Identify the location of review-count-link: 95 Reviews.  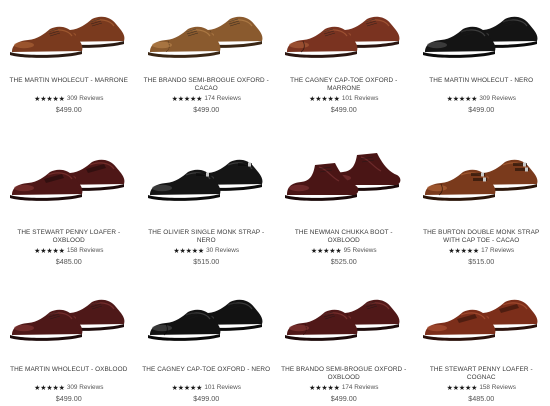
(360, 250).